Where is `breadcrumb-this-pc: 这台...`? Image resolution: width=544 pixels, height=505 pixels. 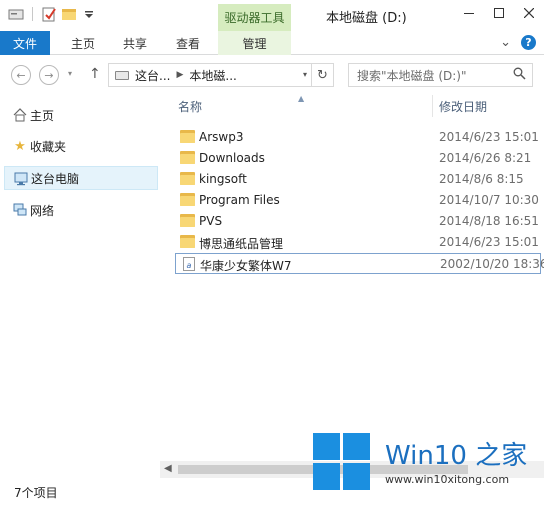 breadcrumb-this-pc: 这台... is located at coordinates (152, 75).